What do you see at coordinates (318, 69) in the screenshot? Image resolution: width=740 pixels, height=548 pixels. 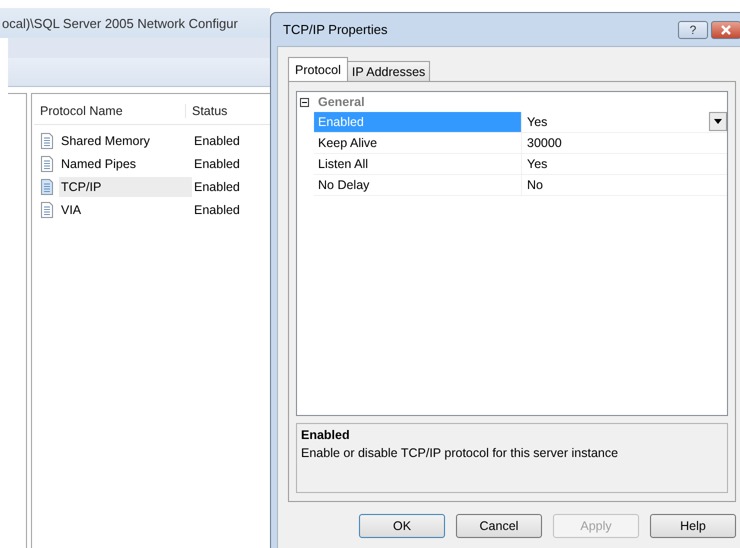 I see `tab: Protocol` at bounding box center [318, 69].